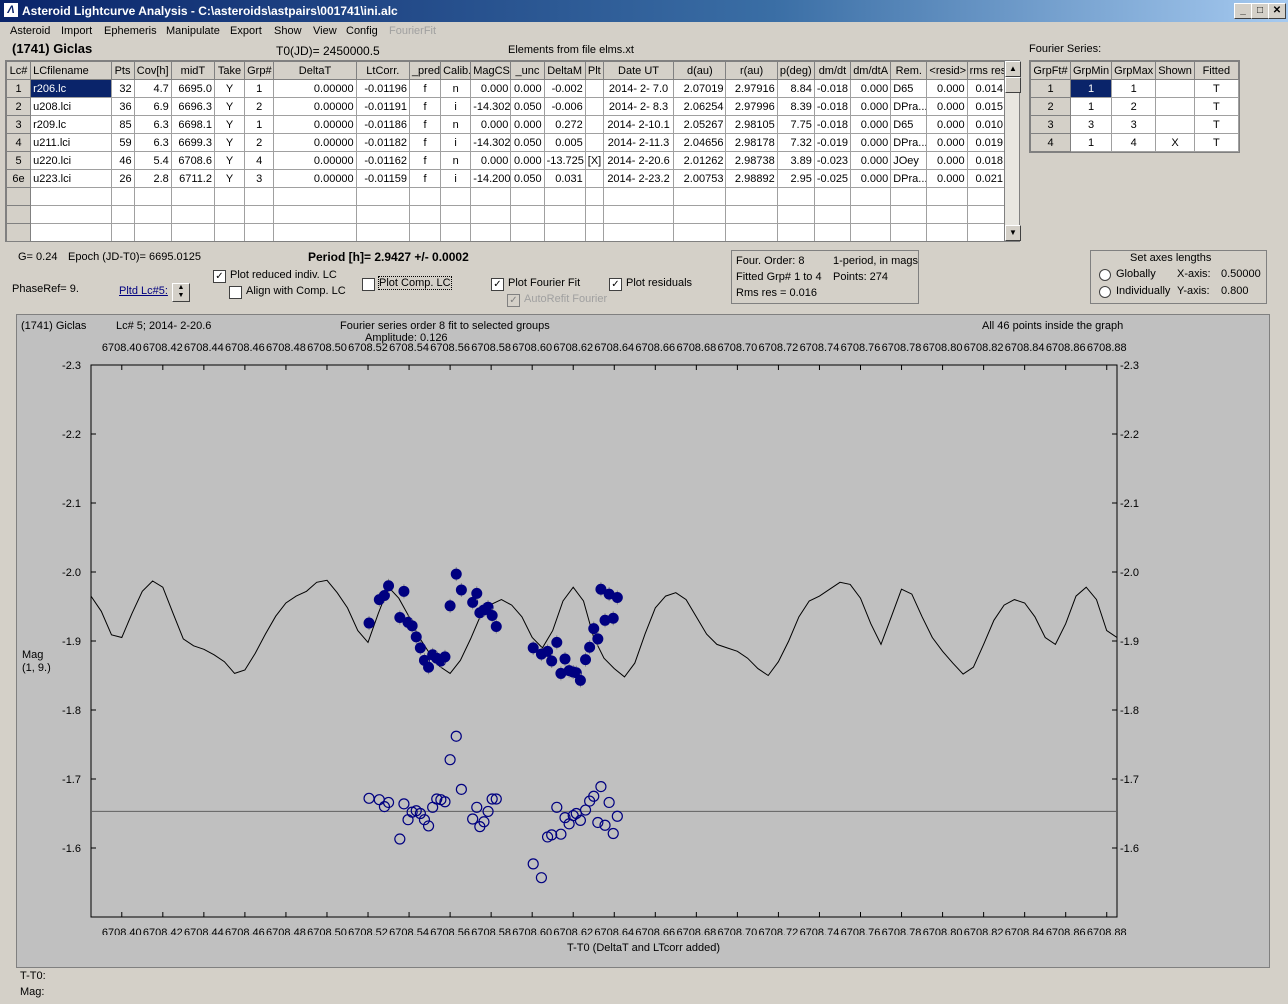 This screenshot has height=1004, width=1288. I want to click on lc-cell: 2014- 2-10.1, so click(638, 124).